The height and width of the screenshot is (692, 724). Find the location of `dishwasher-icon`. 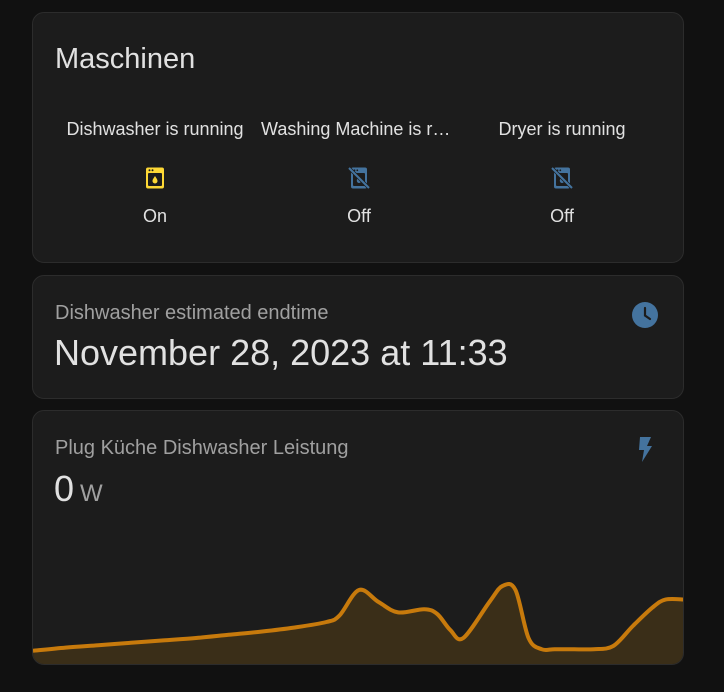

dishwasher-icon is located at coordinates (155, 178).